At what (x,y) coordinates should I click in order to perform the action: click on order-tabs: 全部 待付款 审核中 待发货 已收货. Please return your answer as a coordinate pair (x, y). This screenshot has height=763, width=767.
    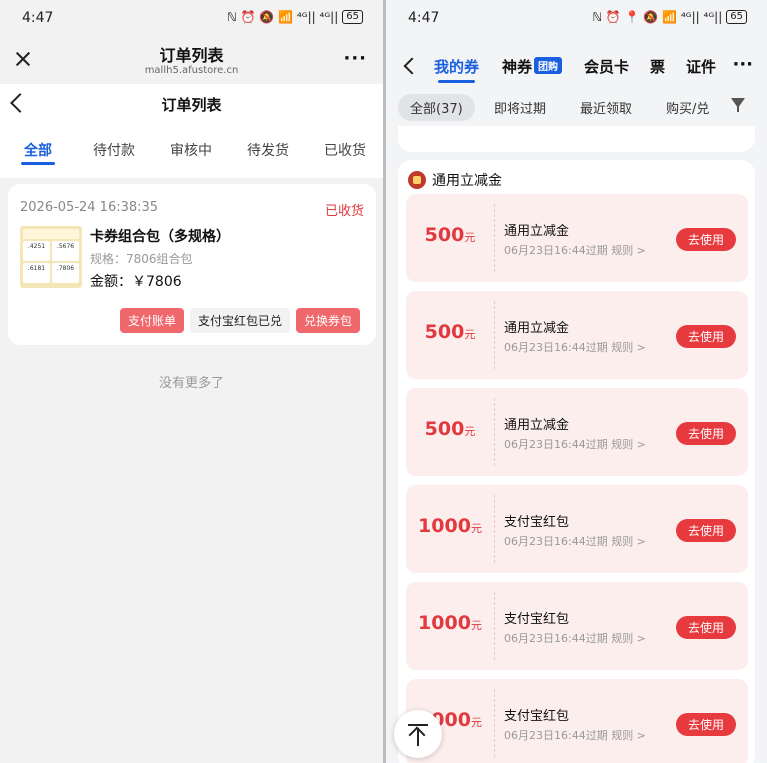
    Looking at the image, I should click on (191, 151).